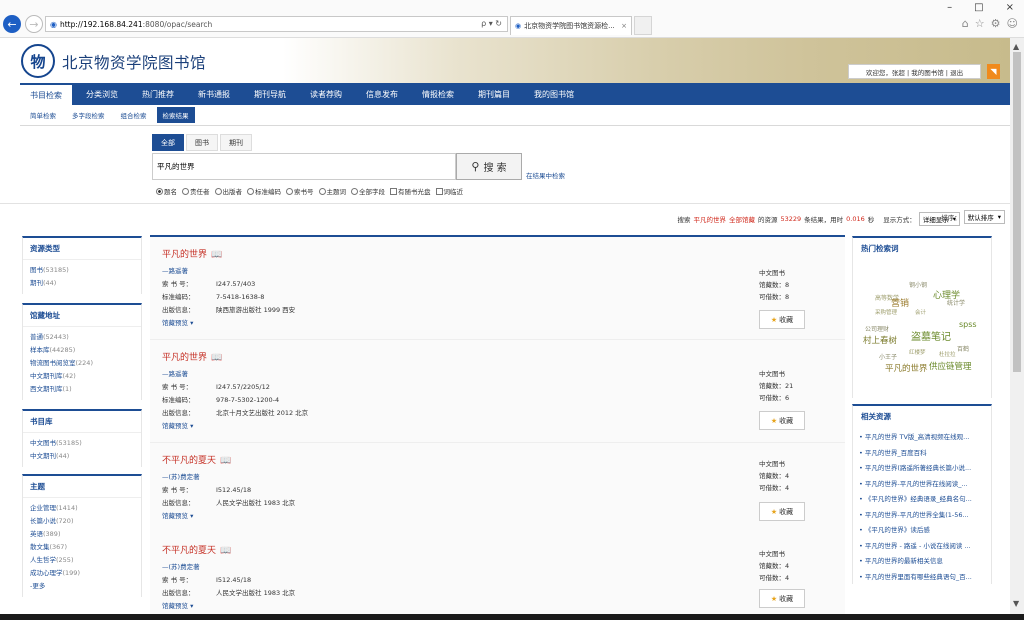  I want to click on cloud-word: 采购管理, so click(886, 312).